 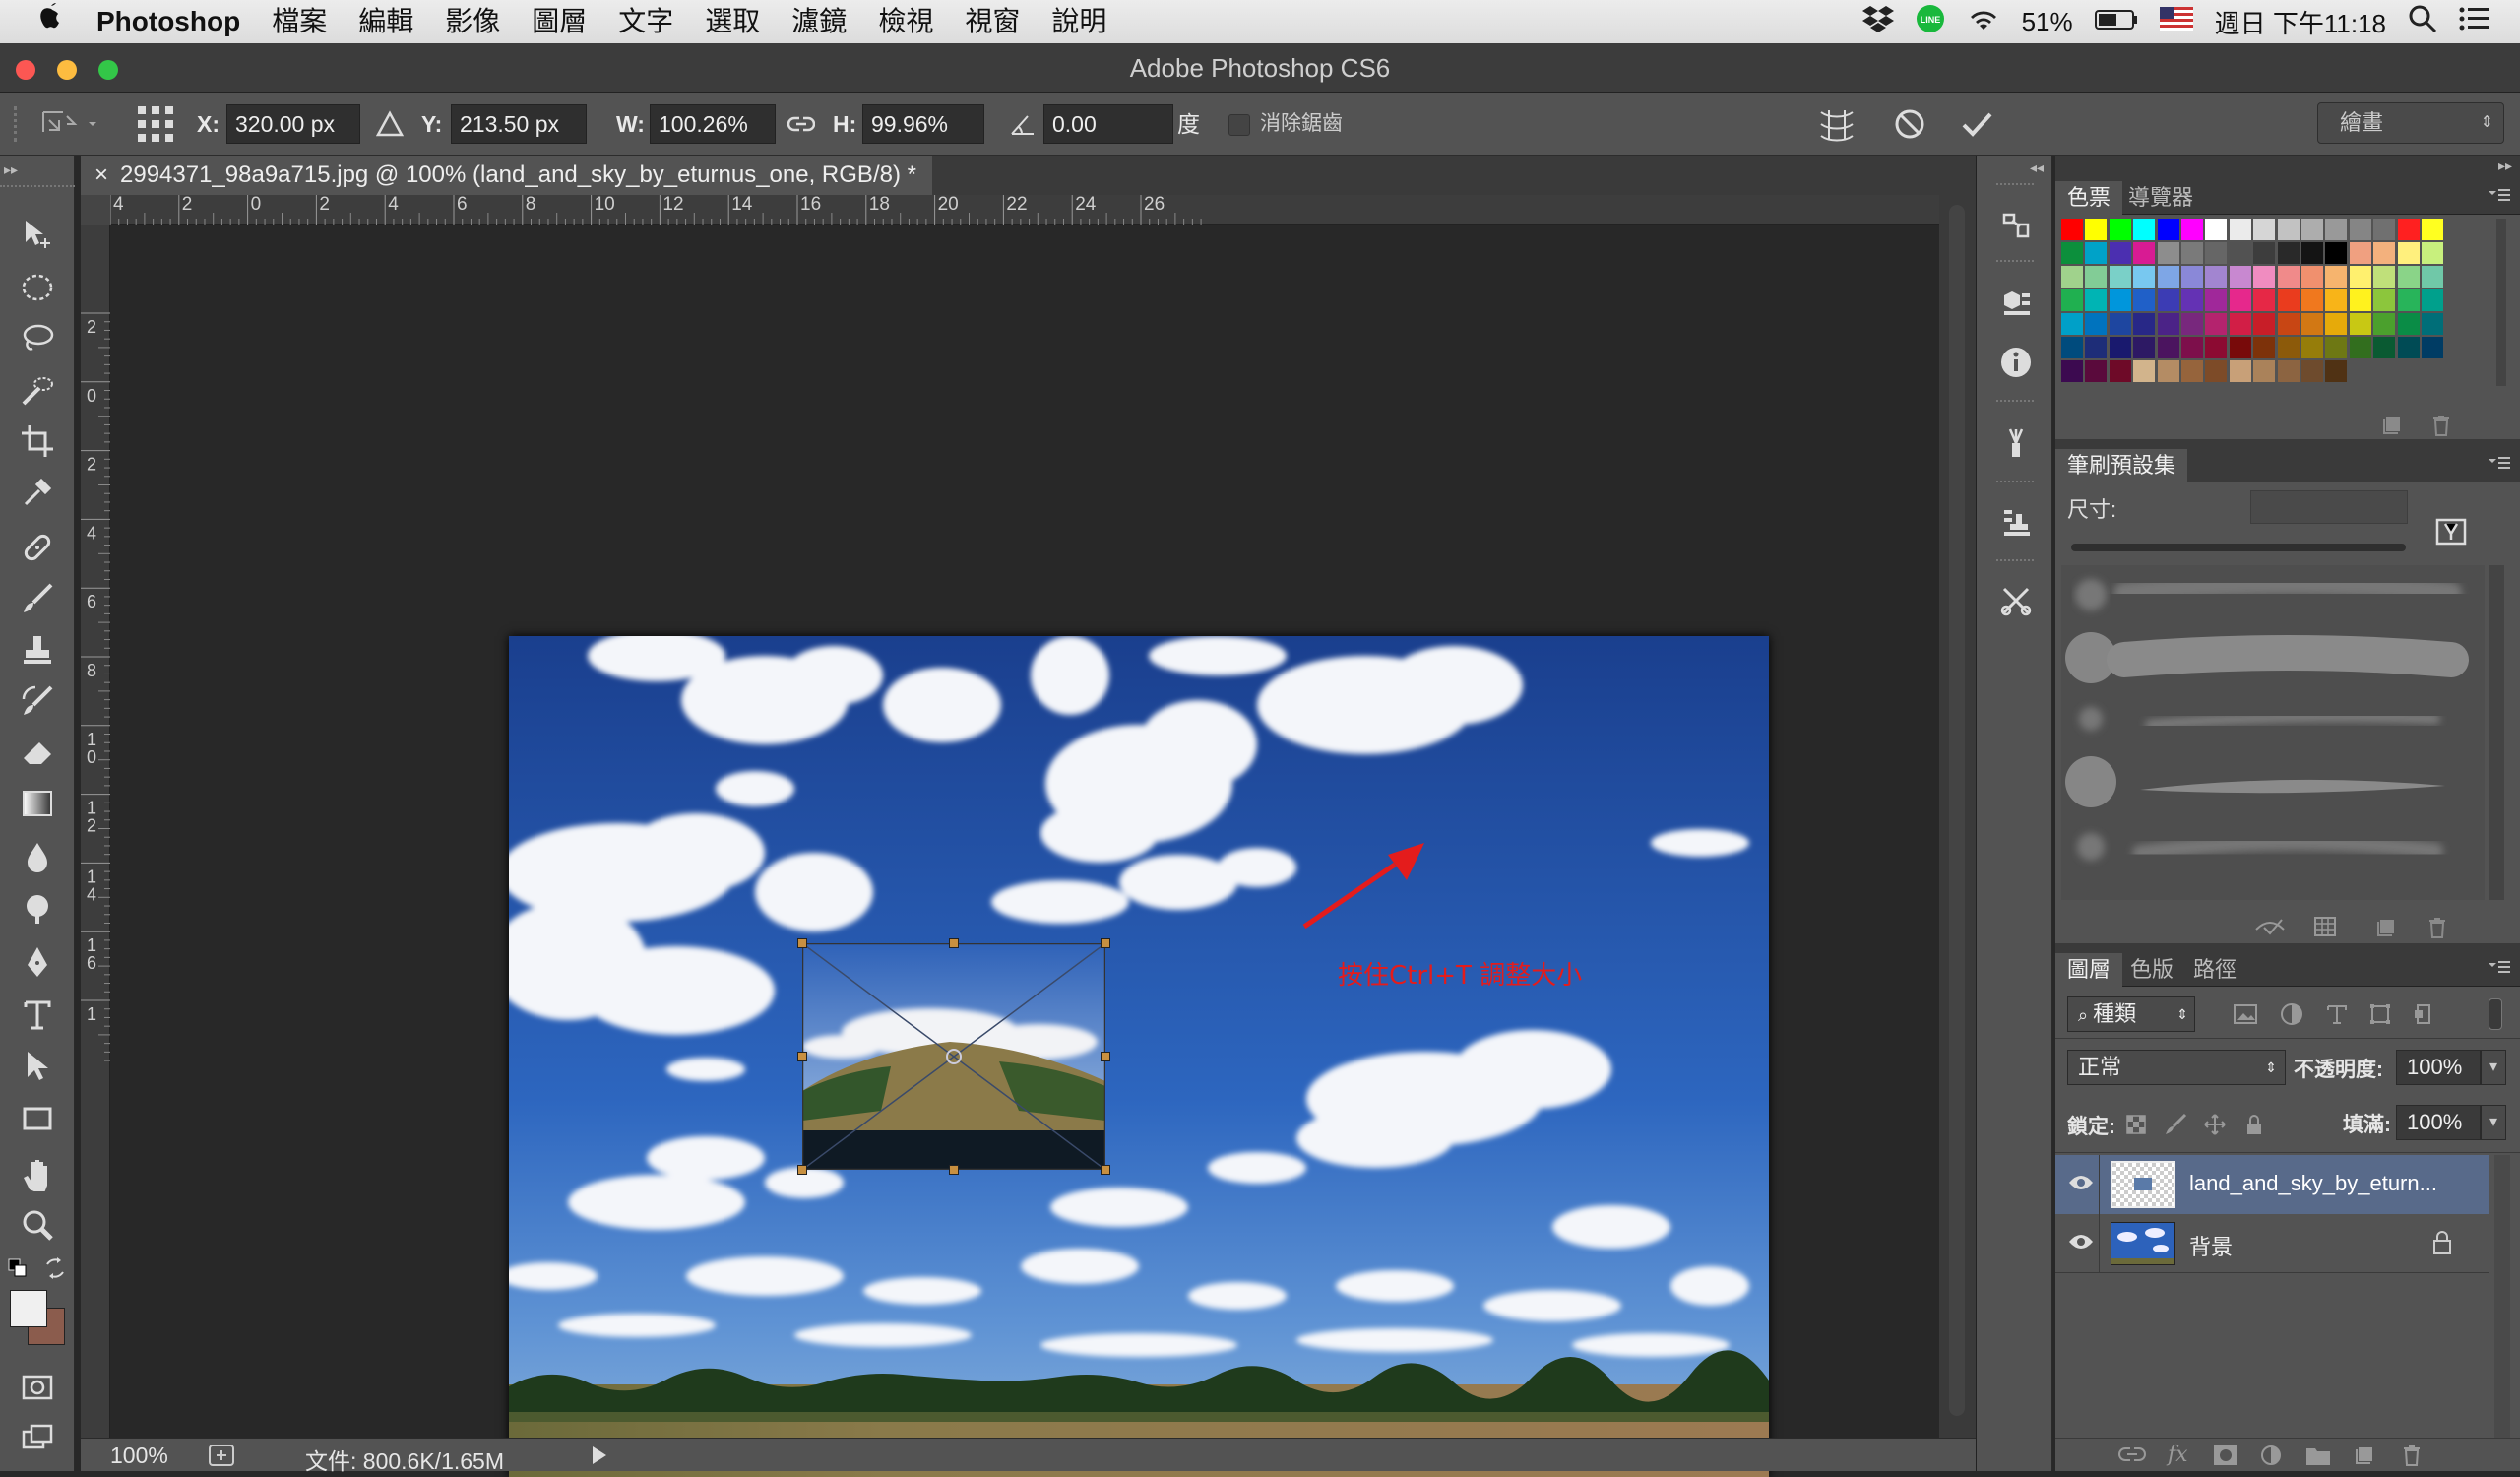 What do you see at coordinates (155, 124) in the screenshot?
I see `reference-point-locator-icon` at bounding box center [155, 124].